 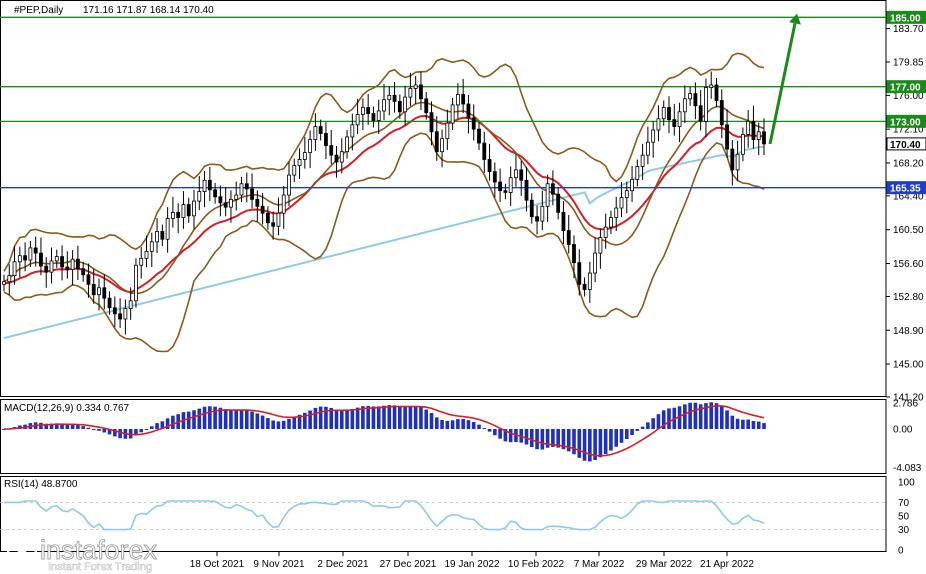 I want to click on y-tick-label: 156.60, so click(x=908, y=264).